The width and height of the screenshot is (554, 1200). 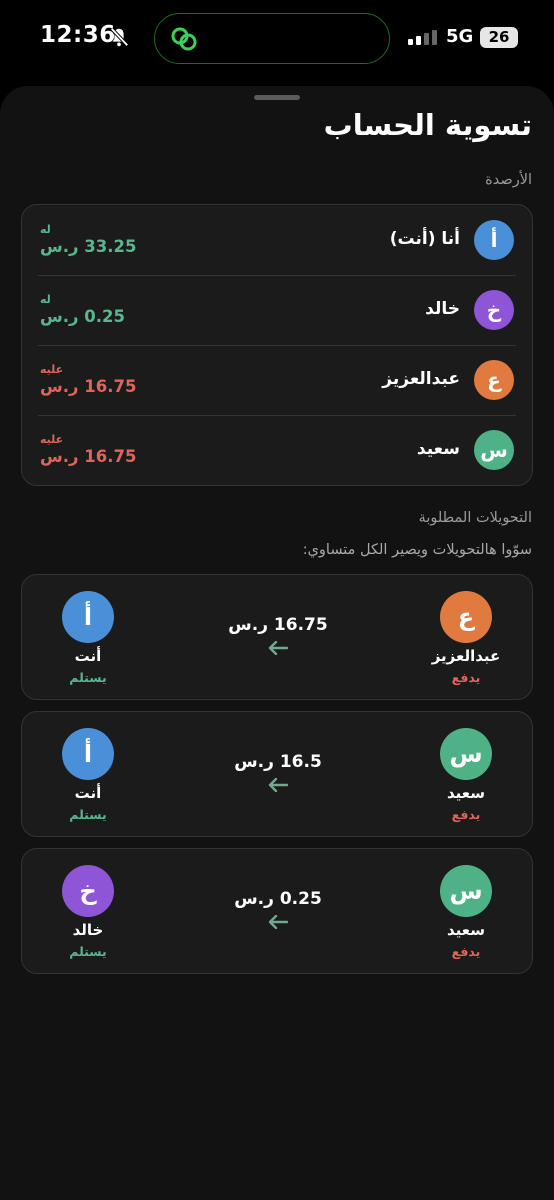 What do you see at coordinates (277, 380) in the screenshot?
I see `balance-row: ع عبدالعزيز عليه 16.75 ر.س` at bounding box center [277, 380].